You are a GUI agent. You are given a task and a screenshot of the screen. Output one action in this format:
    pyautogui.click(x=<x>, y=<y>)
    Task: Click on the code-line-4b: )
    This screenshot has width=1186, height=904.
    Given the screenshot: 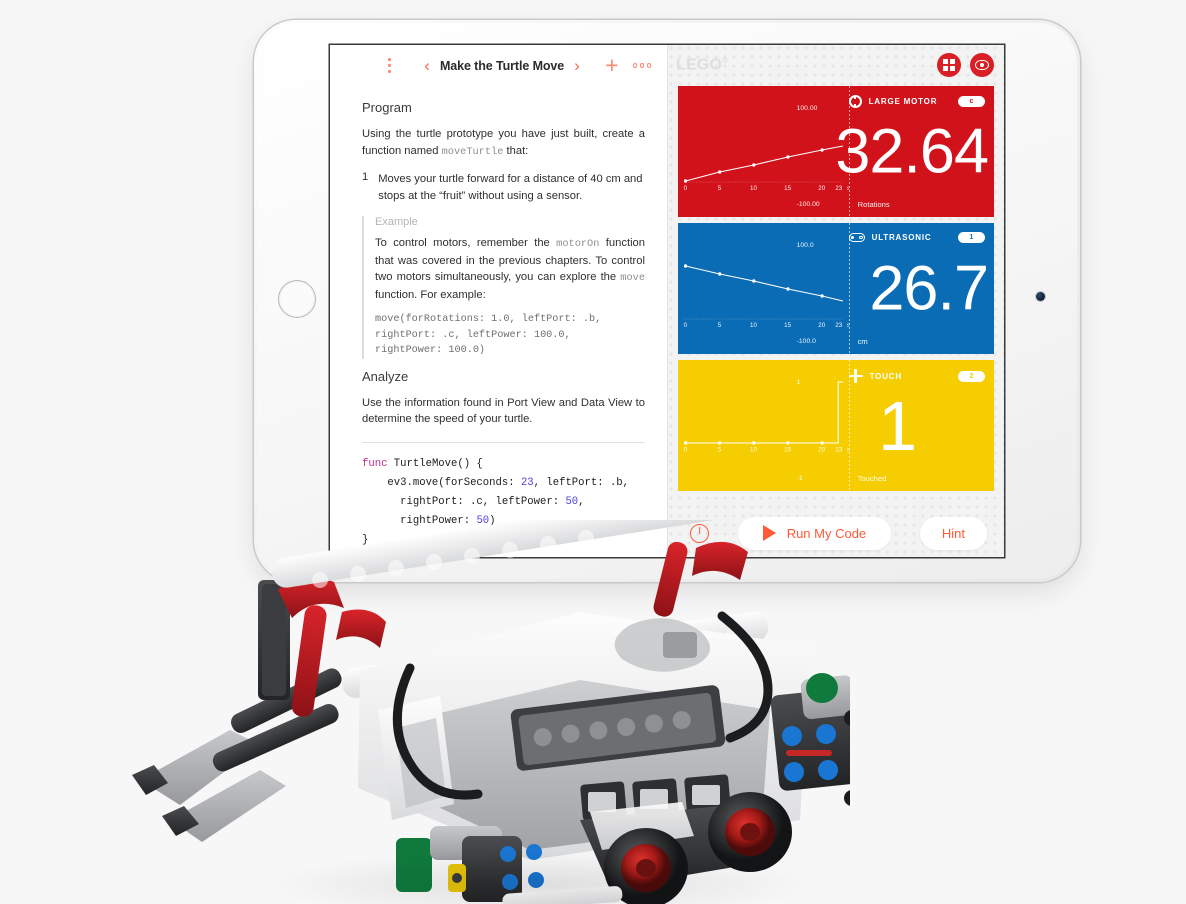 What is the action you would take?
    pyautogui.click(x=492, y=520)
    